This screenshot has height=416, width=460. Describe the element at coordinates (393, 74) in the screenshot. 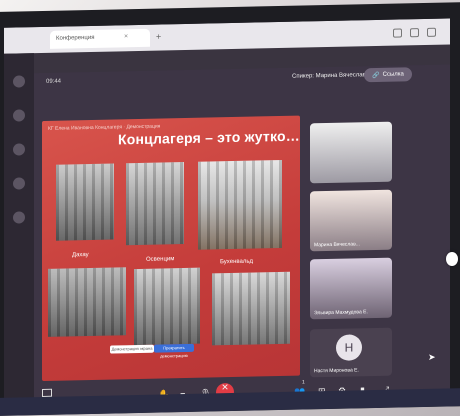

I see `link-button-label: Ссылка` at that location.